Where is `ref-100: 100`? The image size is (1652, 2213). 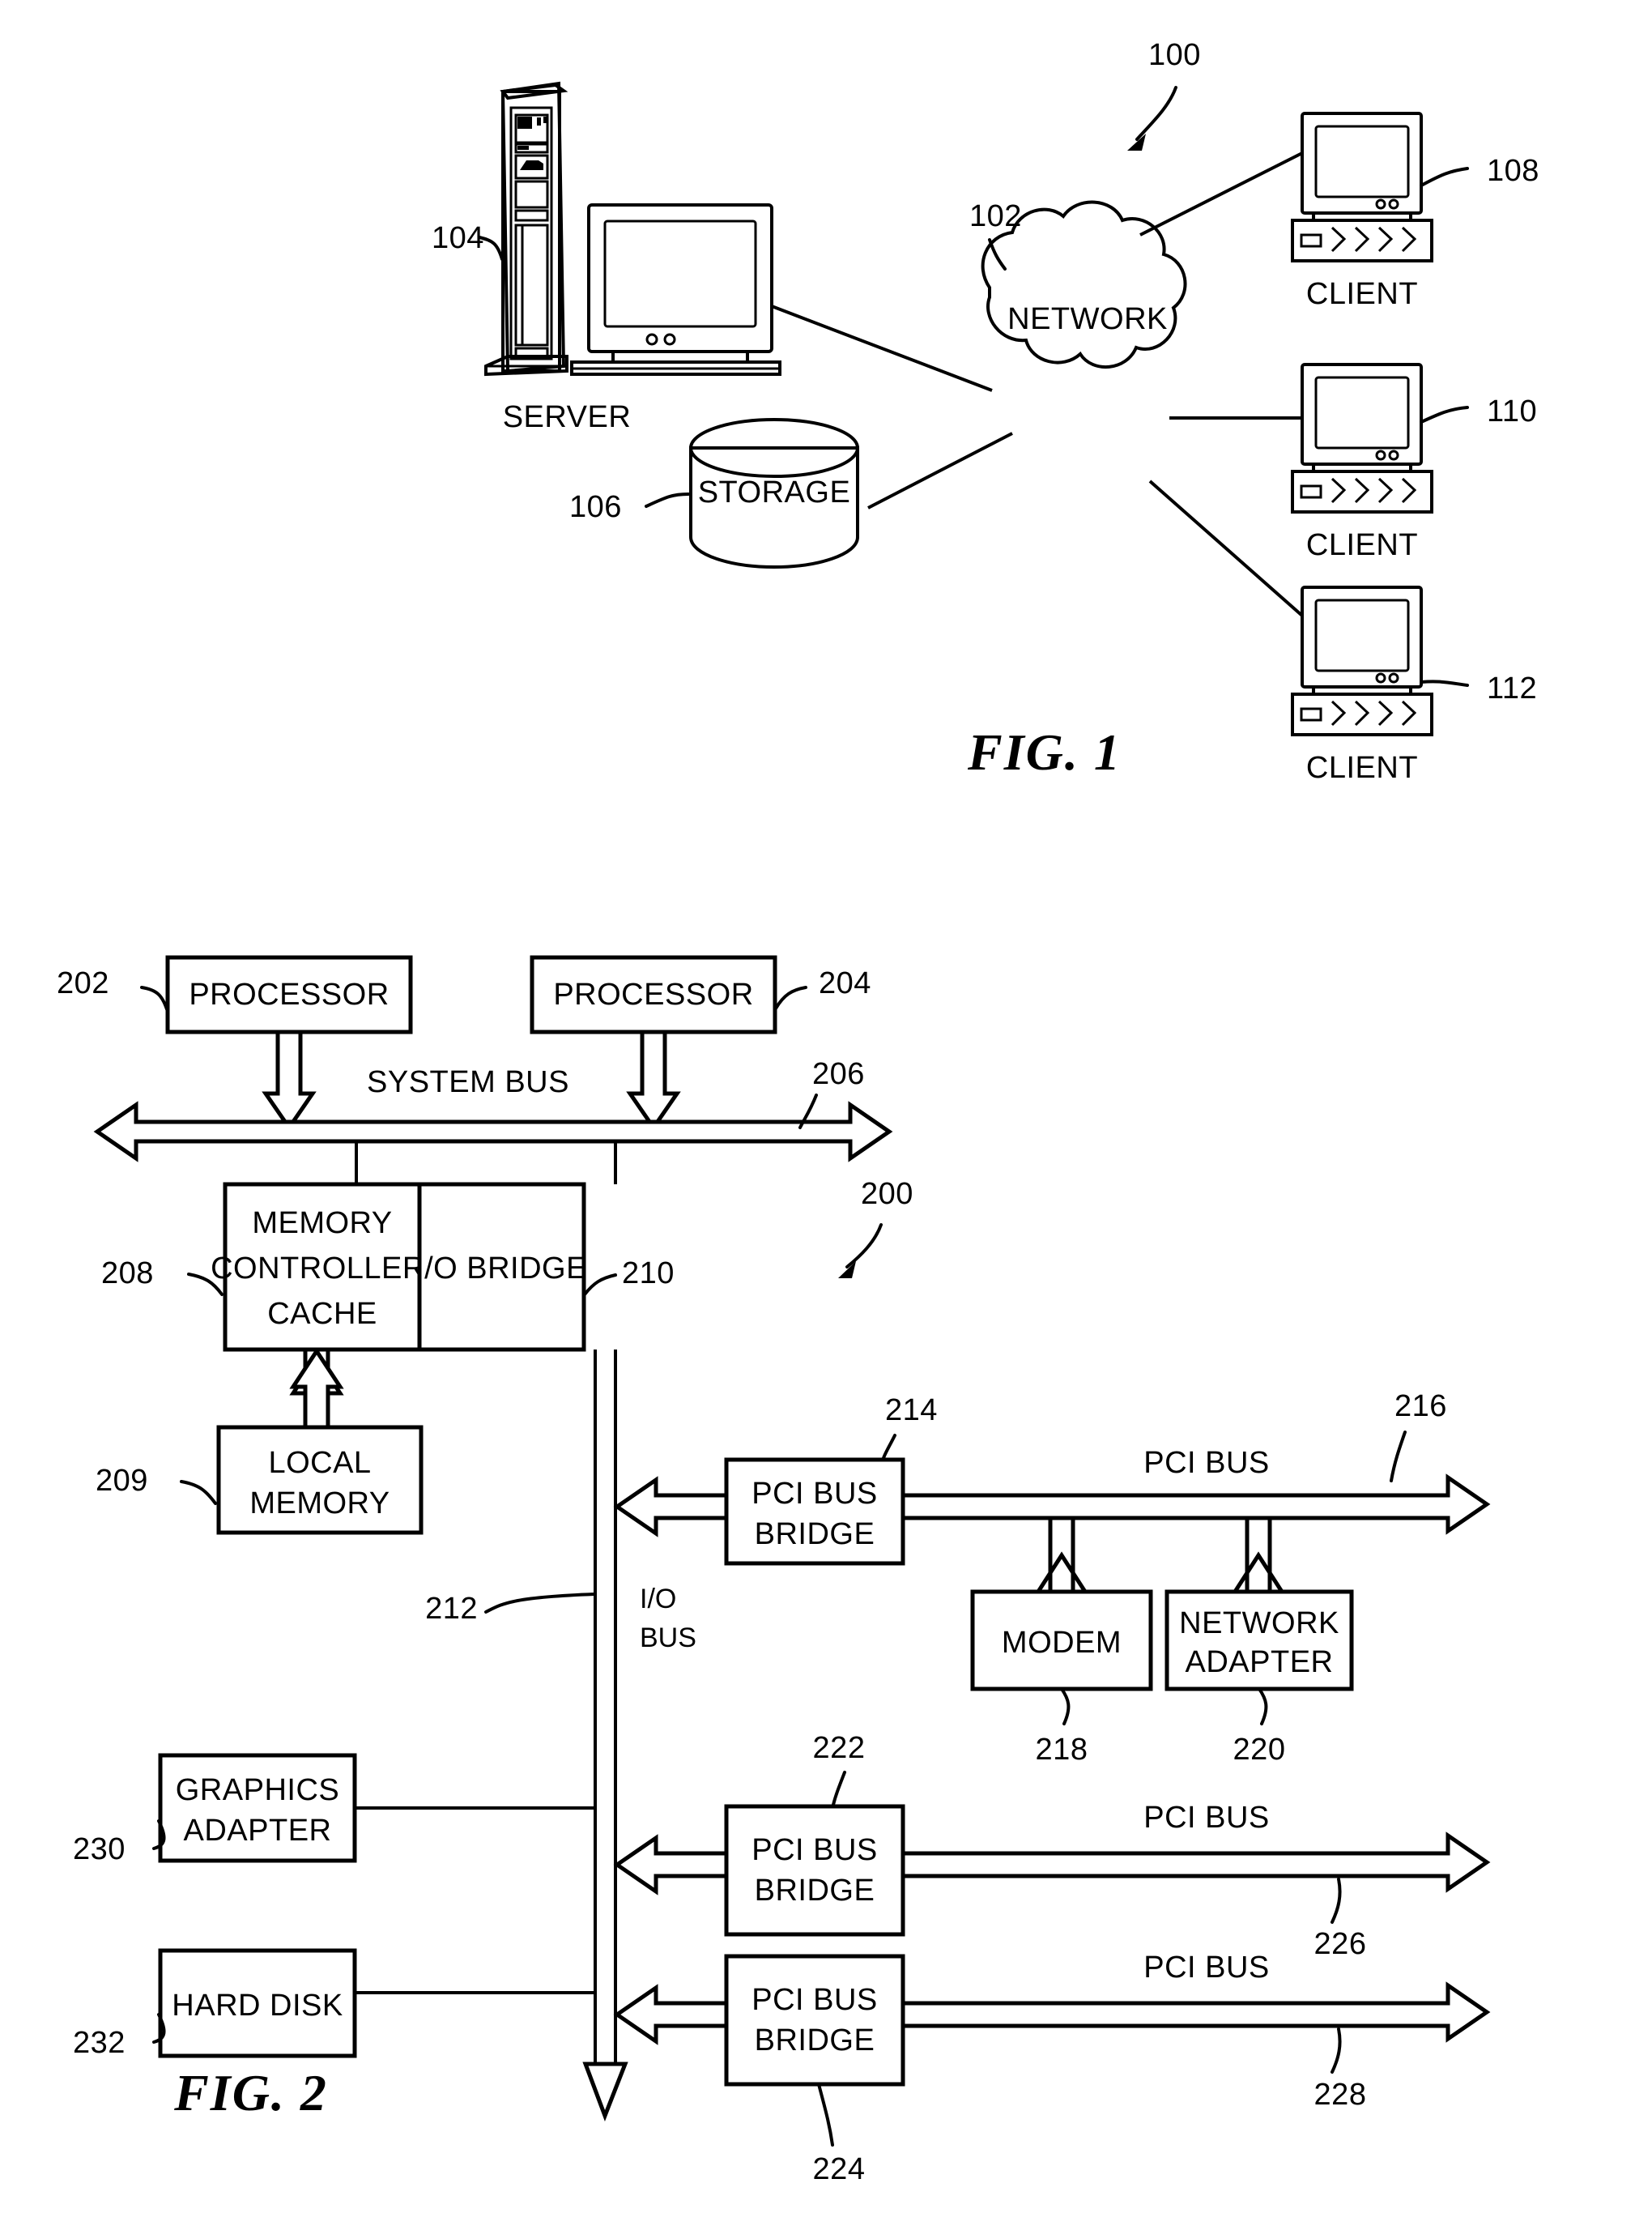
ref-100: 100 is located at coordinates (1174, 55).